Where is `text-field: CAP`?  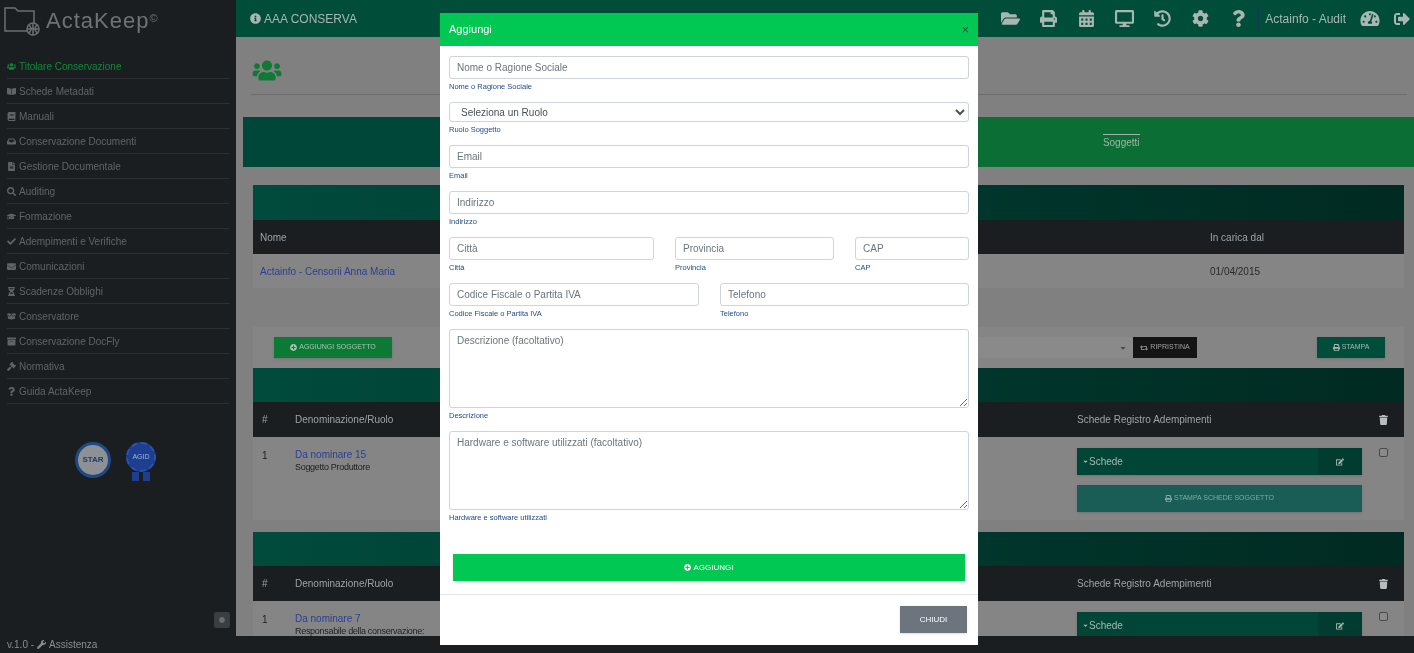 text-field: CAP is located at coordinates (912, 248).